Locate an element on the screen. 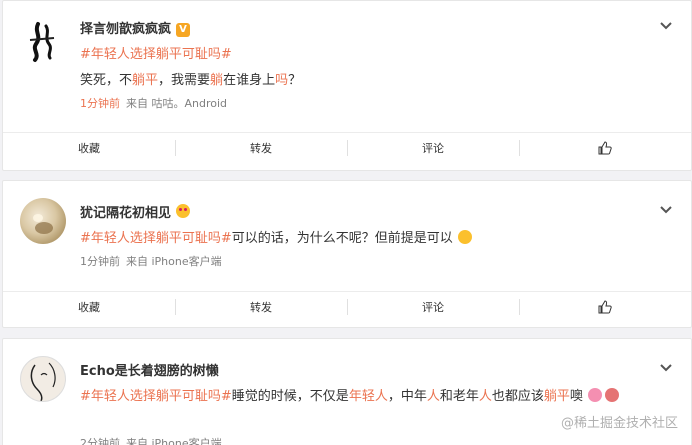 This screenshot has width=692, height=445. verified-badge-icon: V is located at coordinates (183, 30).